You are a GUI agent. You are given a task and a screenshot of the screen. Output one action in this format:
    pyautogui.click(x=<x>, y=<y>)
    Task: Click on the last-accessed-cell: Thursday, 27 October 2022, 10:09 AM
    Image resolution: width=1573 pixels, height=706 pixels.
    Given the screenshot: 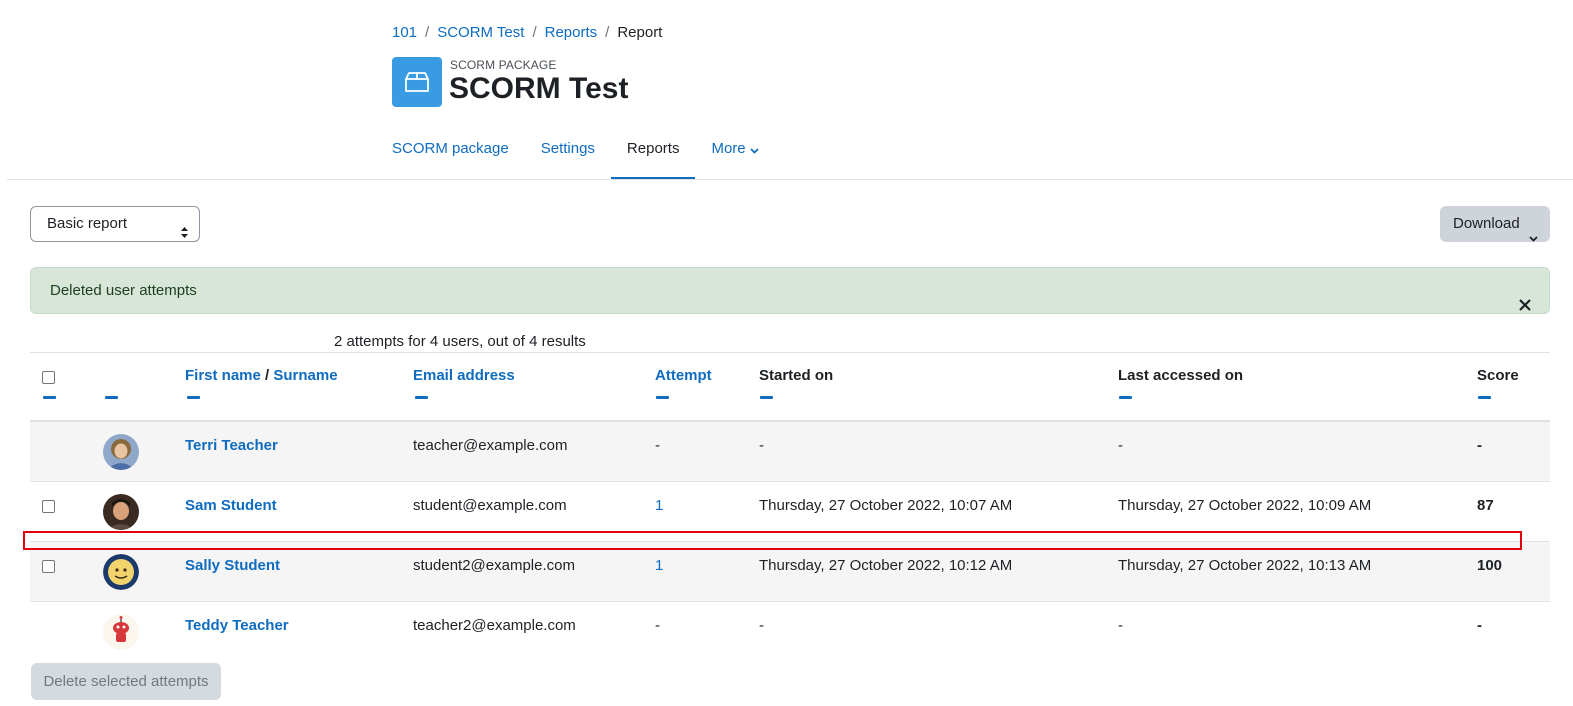 What is the action you would take?
    pyautogui.click(x=1245, y=505)
    